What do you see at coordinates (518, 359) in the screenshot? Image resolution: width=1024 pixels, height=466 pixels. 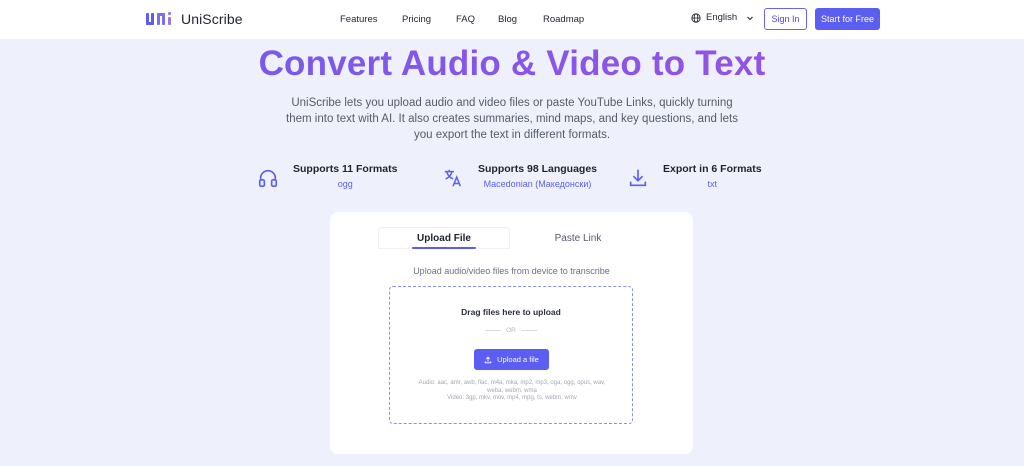 I see `upload-button-label: Upload a file` at bounding box center [518, 359].